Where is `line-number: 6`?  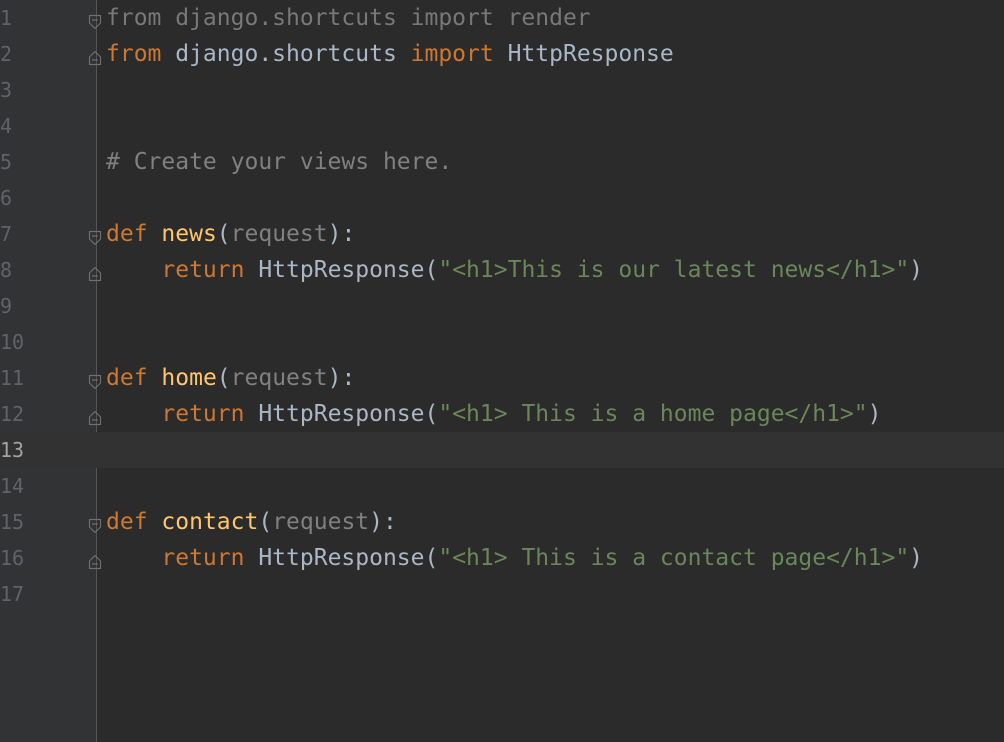 line-number: 6 is located at coordinates (6, 198).